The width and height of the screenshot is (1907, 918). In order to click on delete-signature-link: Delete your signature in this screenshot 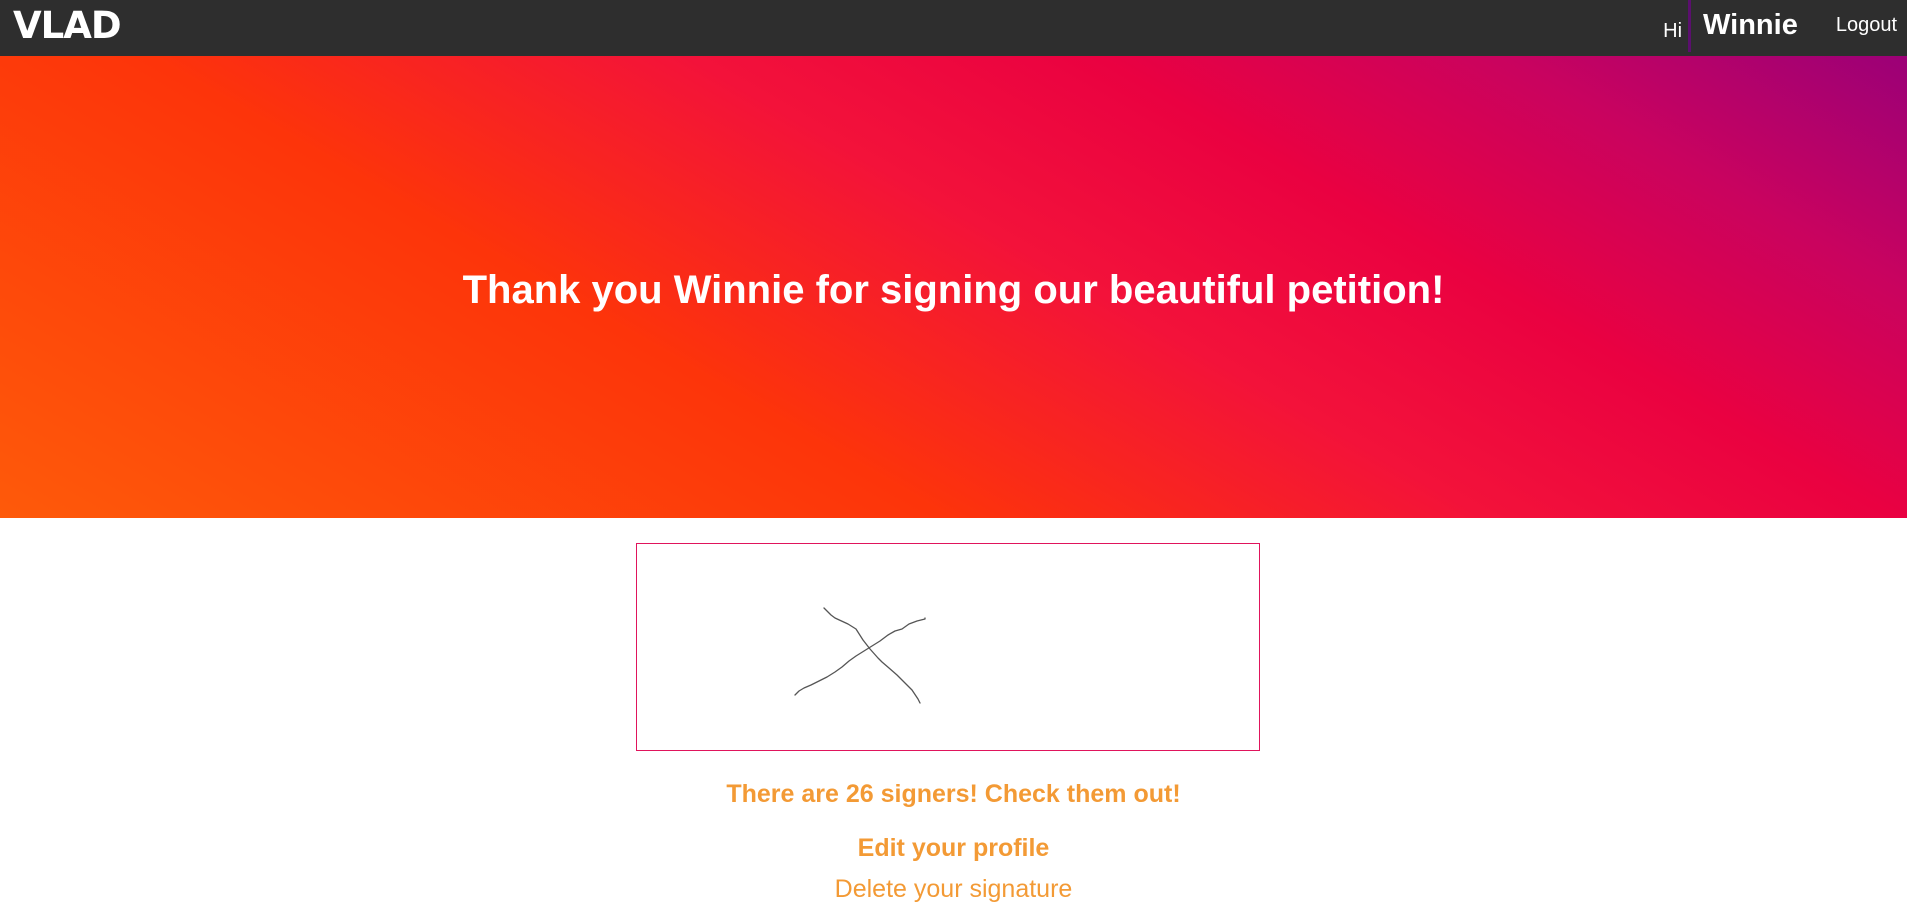, I will do `click(953, 889)`.